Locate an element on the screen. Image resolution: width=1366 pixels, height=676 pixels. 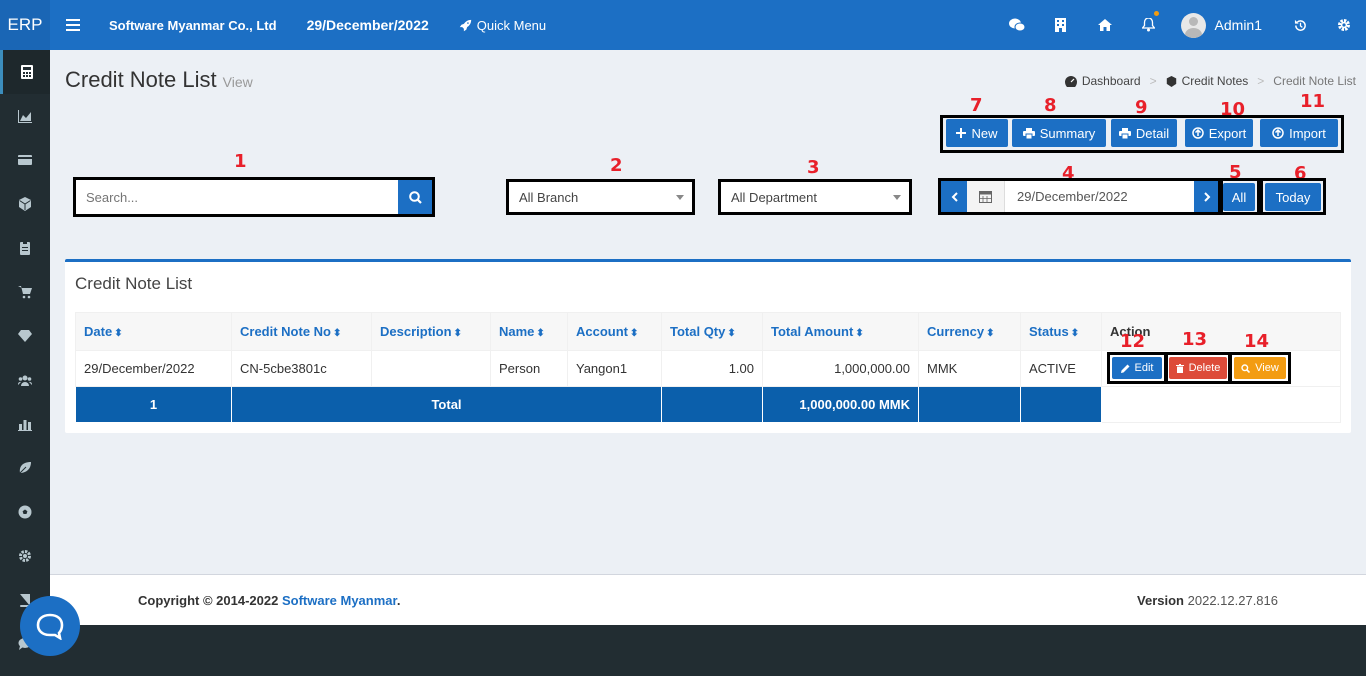
next-date-button is located at coordinates (1207, 196).